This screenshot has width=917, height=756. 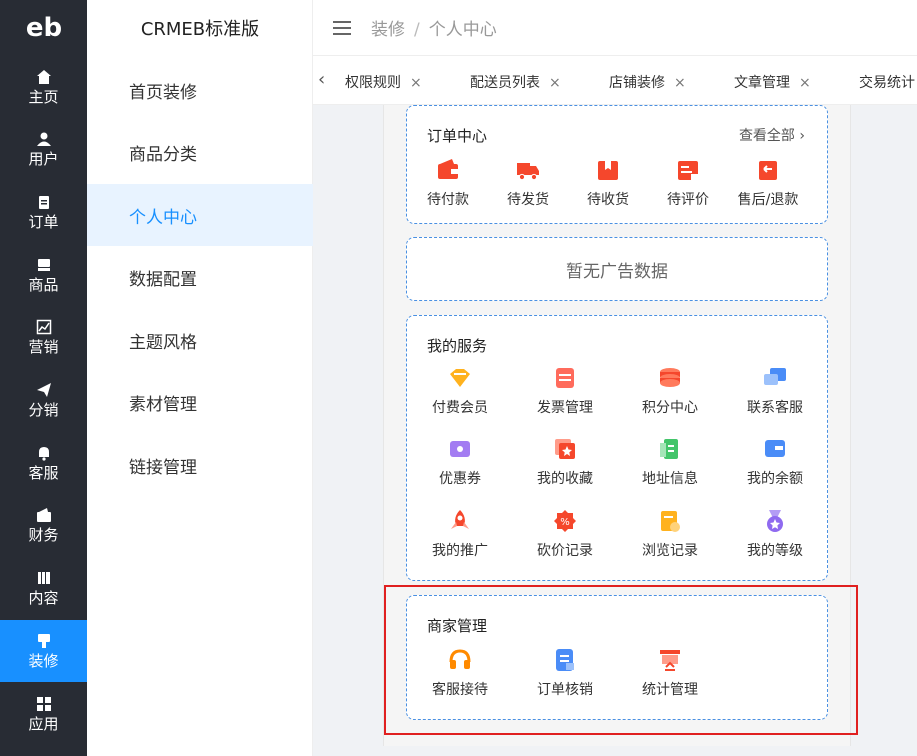 What do you see at coordinates (670, 462) in the screenshot?
I see `grid-item-address: 地址信息` at bounding box center [670, 462].